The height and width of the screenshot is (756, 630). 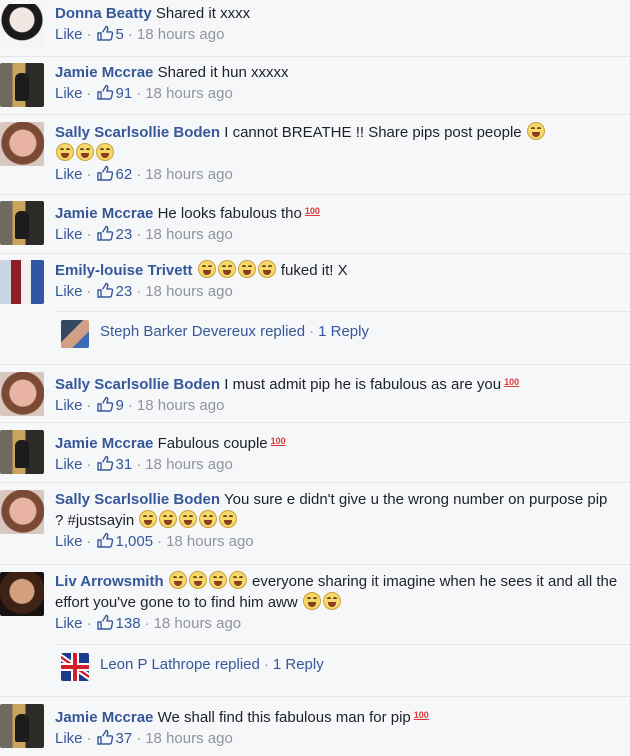 I want to click on comment-text: Fabulous couple, so click(x=212, y=443).